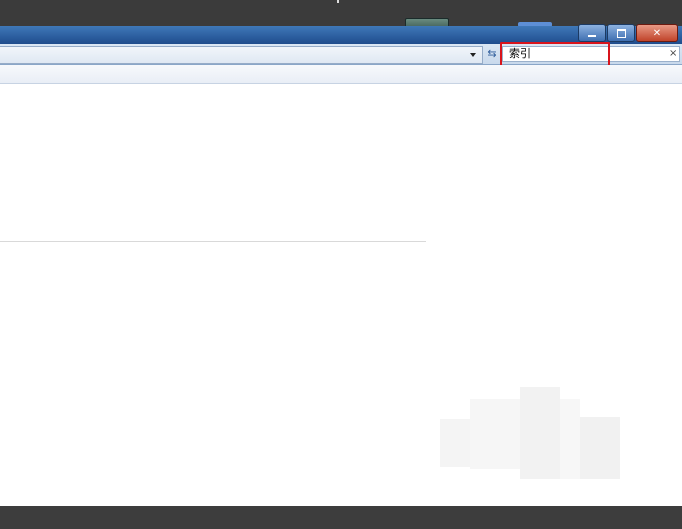  I want to click on close-icon: ✕, so click(657, 33).